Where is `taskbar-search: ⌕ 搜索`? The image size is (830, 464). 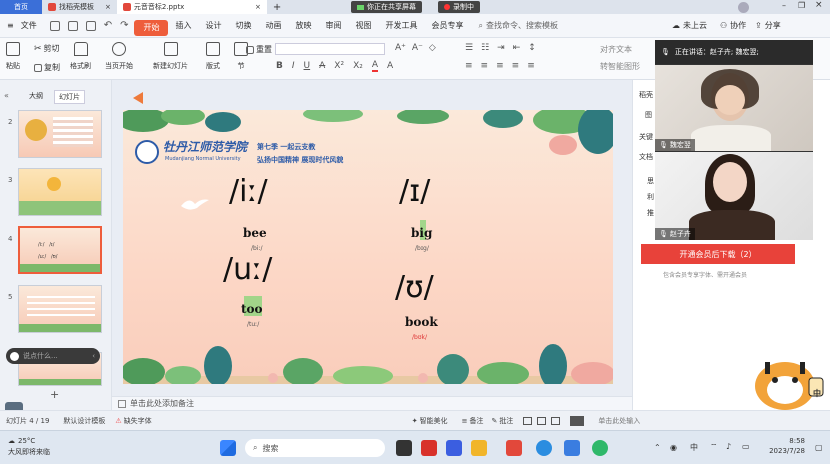
taskbar-search: ⌕ 搜索 is located at coordinates (315, 448).